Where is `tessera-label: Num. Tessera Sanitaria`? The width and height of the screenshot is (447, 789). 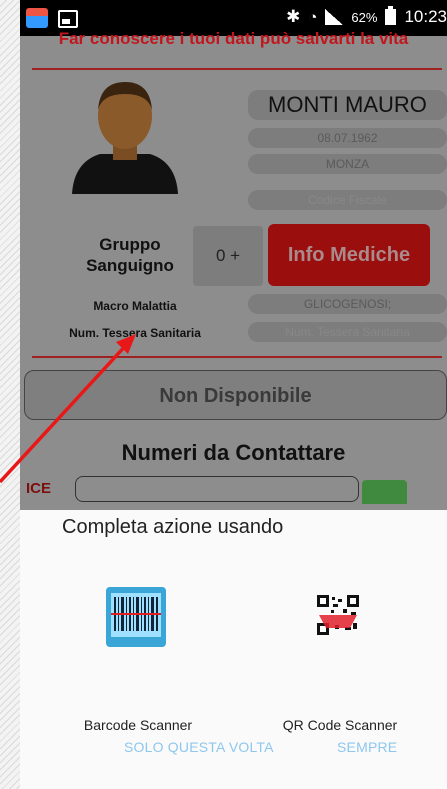
tessera-label: Num. Tessera Sanitaria is located at coordinates (135, 333).